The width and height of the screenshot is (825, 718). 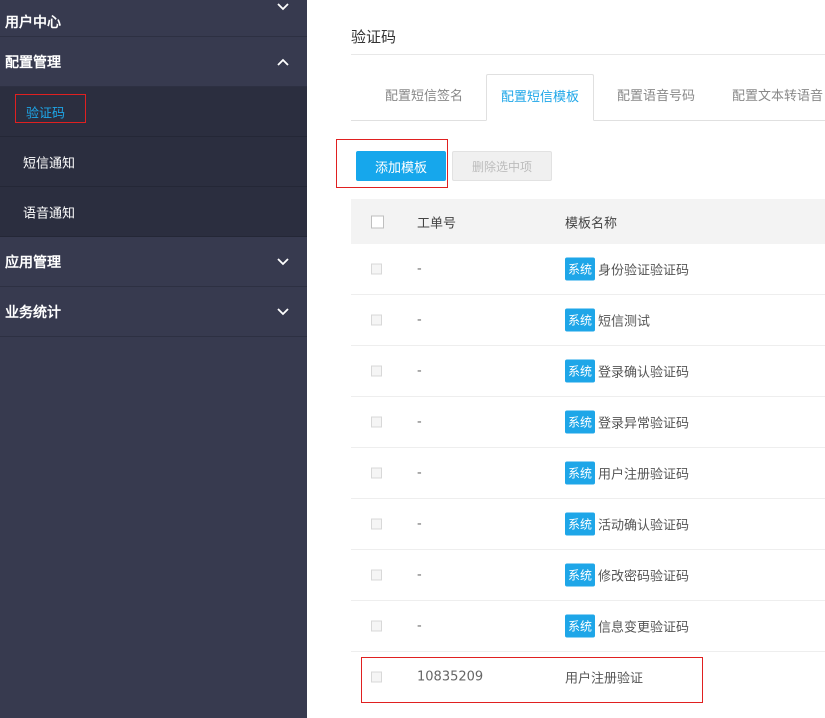 I want to click on row-name-cell: 系统 登录异常验证码, so click(x=627, y=422).